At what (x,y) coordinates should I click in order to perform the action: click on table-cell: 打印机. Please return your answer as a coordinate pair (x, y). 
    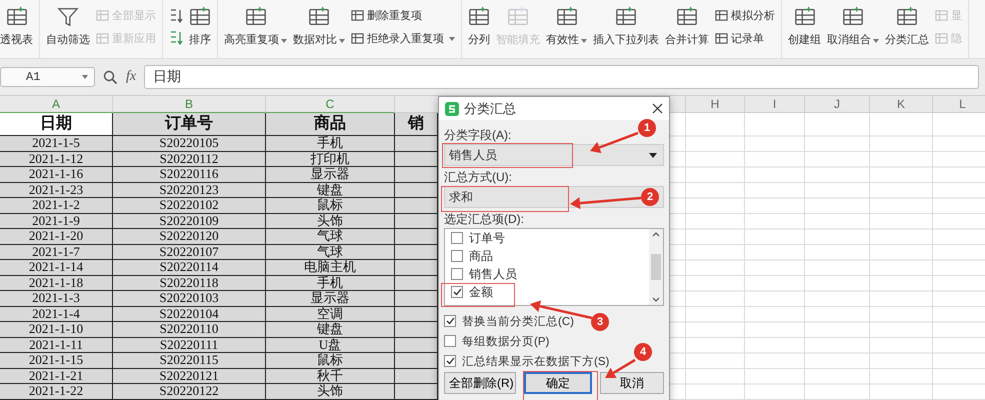
    Looking at the image, I should click on (330, 159).